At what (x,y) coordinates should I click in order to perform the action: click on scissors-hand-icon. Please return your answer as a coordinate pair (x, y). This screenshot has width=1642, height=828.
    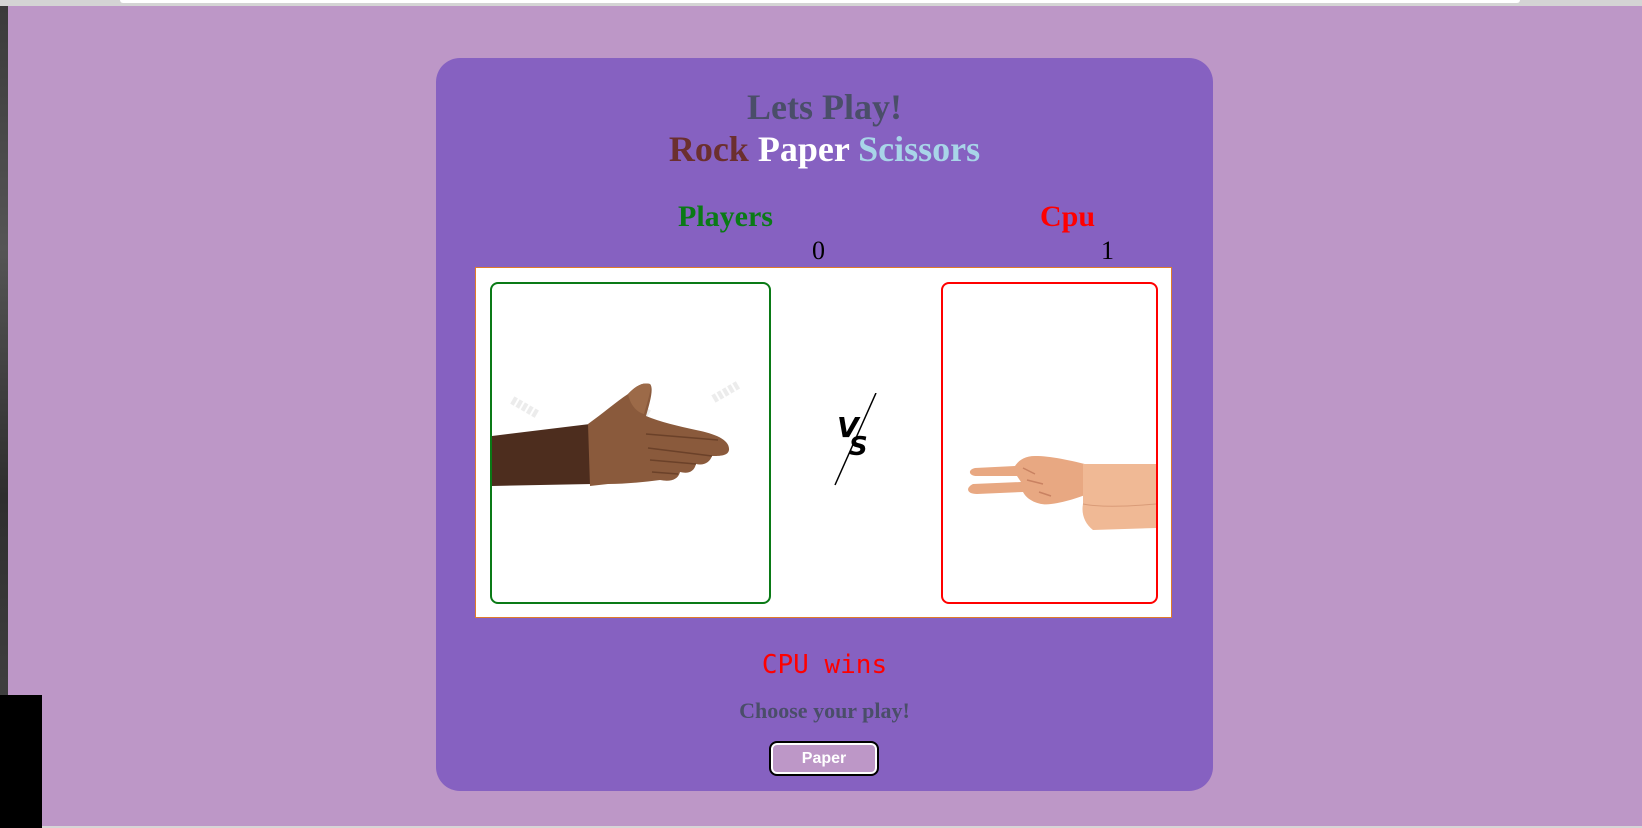
    Looking at the image, I should click on (1062, 493).